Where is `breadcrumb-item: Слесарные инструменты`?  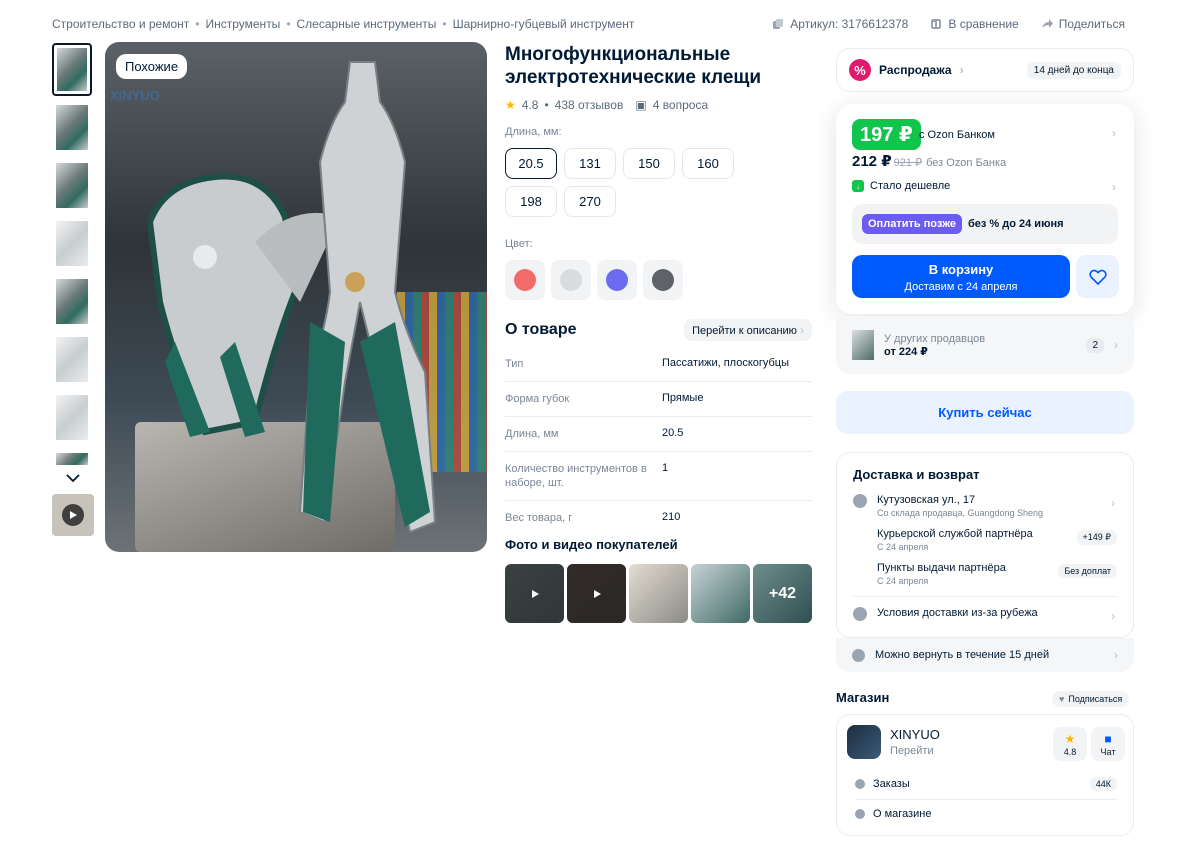
breadcrumb-item: Слесарные инструменты is located at coordinates (367, 24).